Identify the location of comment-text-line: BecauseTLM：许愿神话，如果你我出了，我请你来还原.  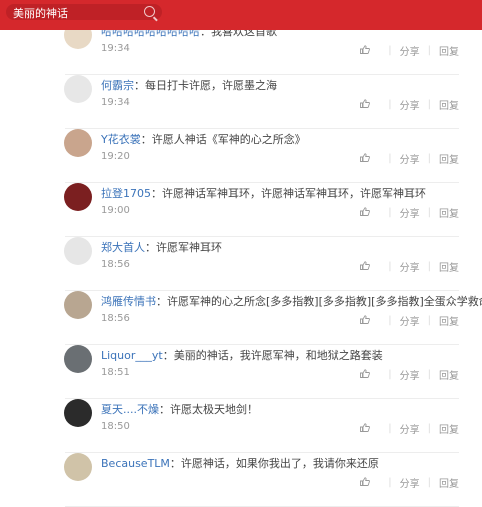
(240, 463).